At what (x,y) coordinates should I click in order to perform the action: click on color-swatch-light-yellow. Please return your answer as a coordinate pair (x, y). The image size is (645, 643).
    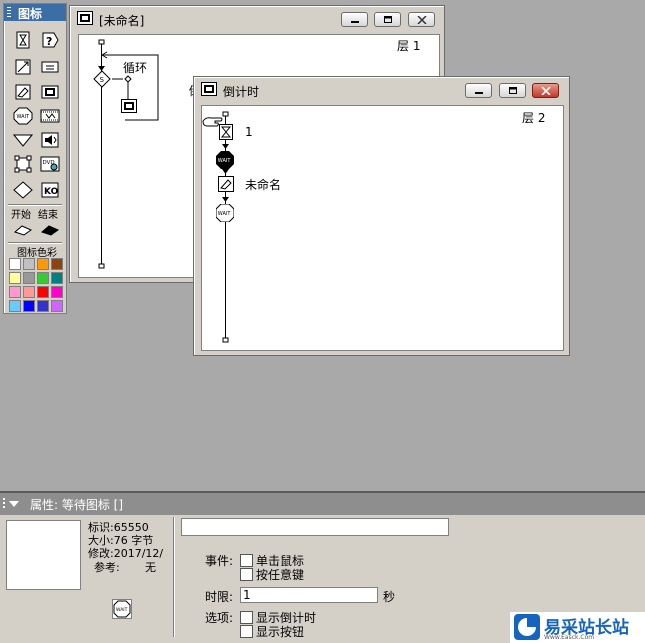
    Looking at the image, I should click on (15, 278).